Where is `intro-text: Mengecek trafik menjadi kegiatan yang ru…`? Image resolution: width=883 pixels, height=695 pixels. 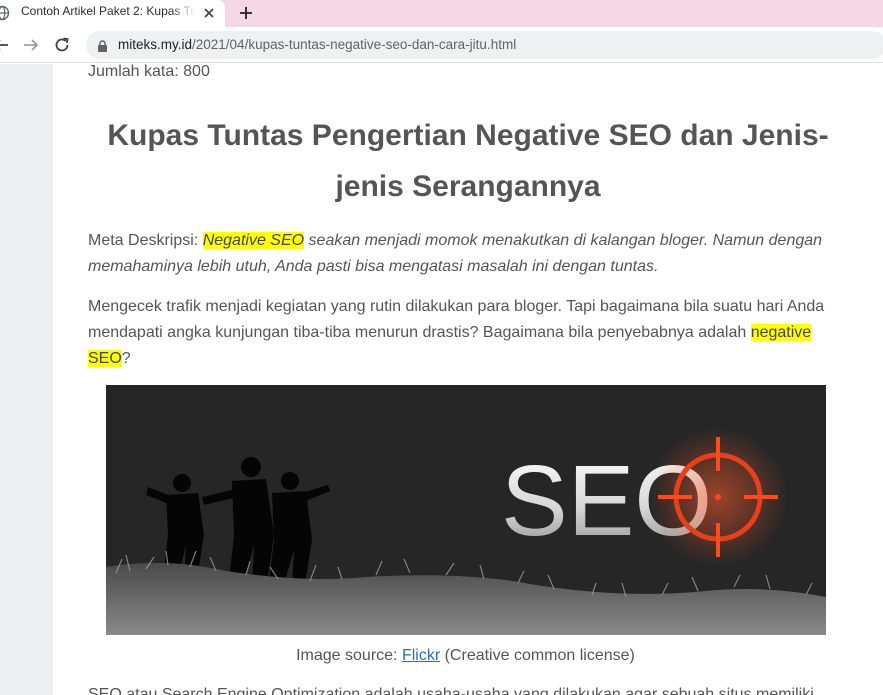 intro-text: Mengecek trafik menjadi kegiatan yang ru… is located at coordinates (456, 319).